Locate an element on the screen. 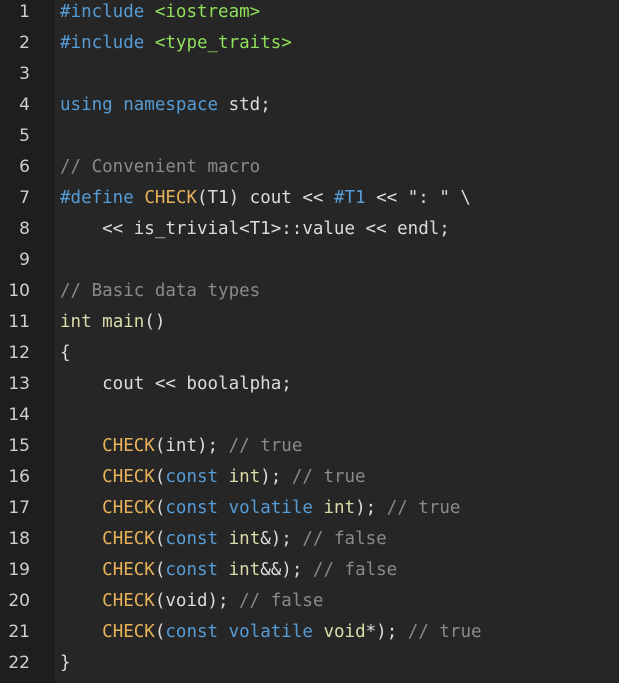 This screenshot has height=683, width=619. code-token: () is located at coordinates (155, 322).